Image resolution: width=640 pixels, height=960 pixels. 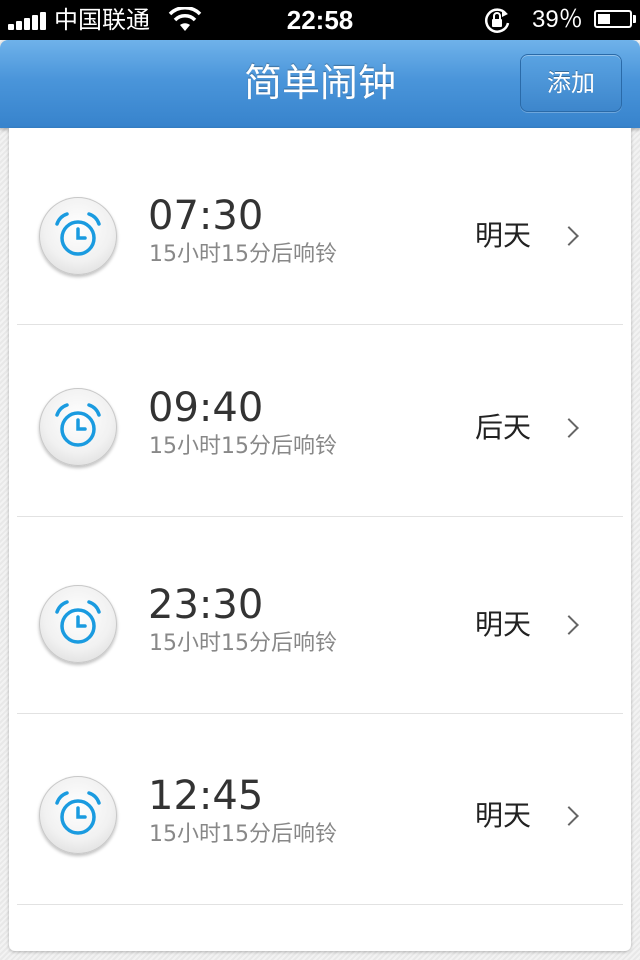 I want to click on nav-bar: 简单闹钟 添加, so click(x=320, y=84).